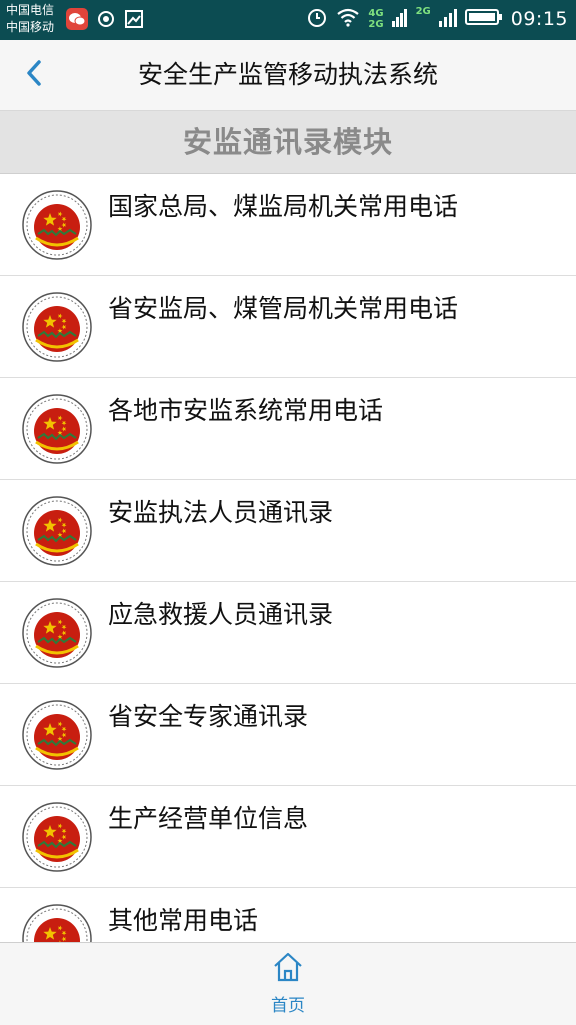  I want to click on image-icon, so click(134, 21).